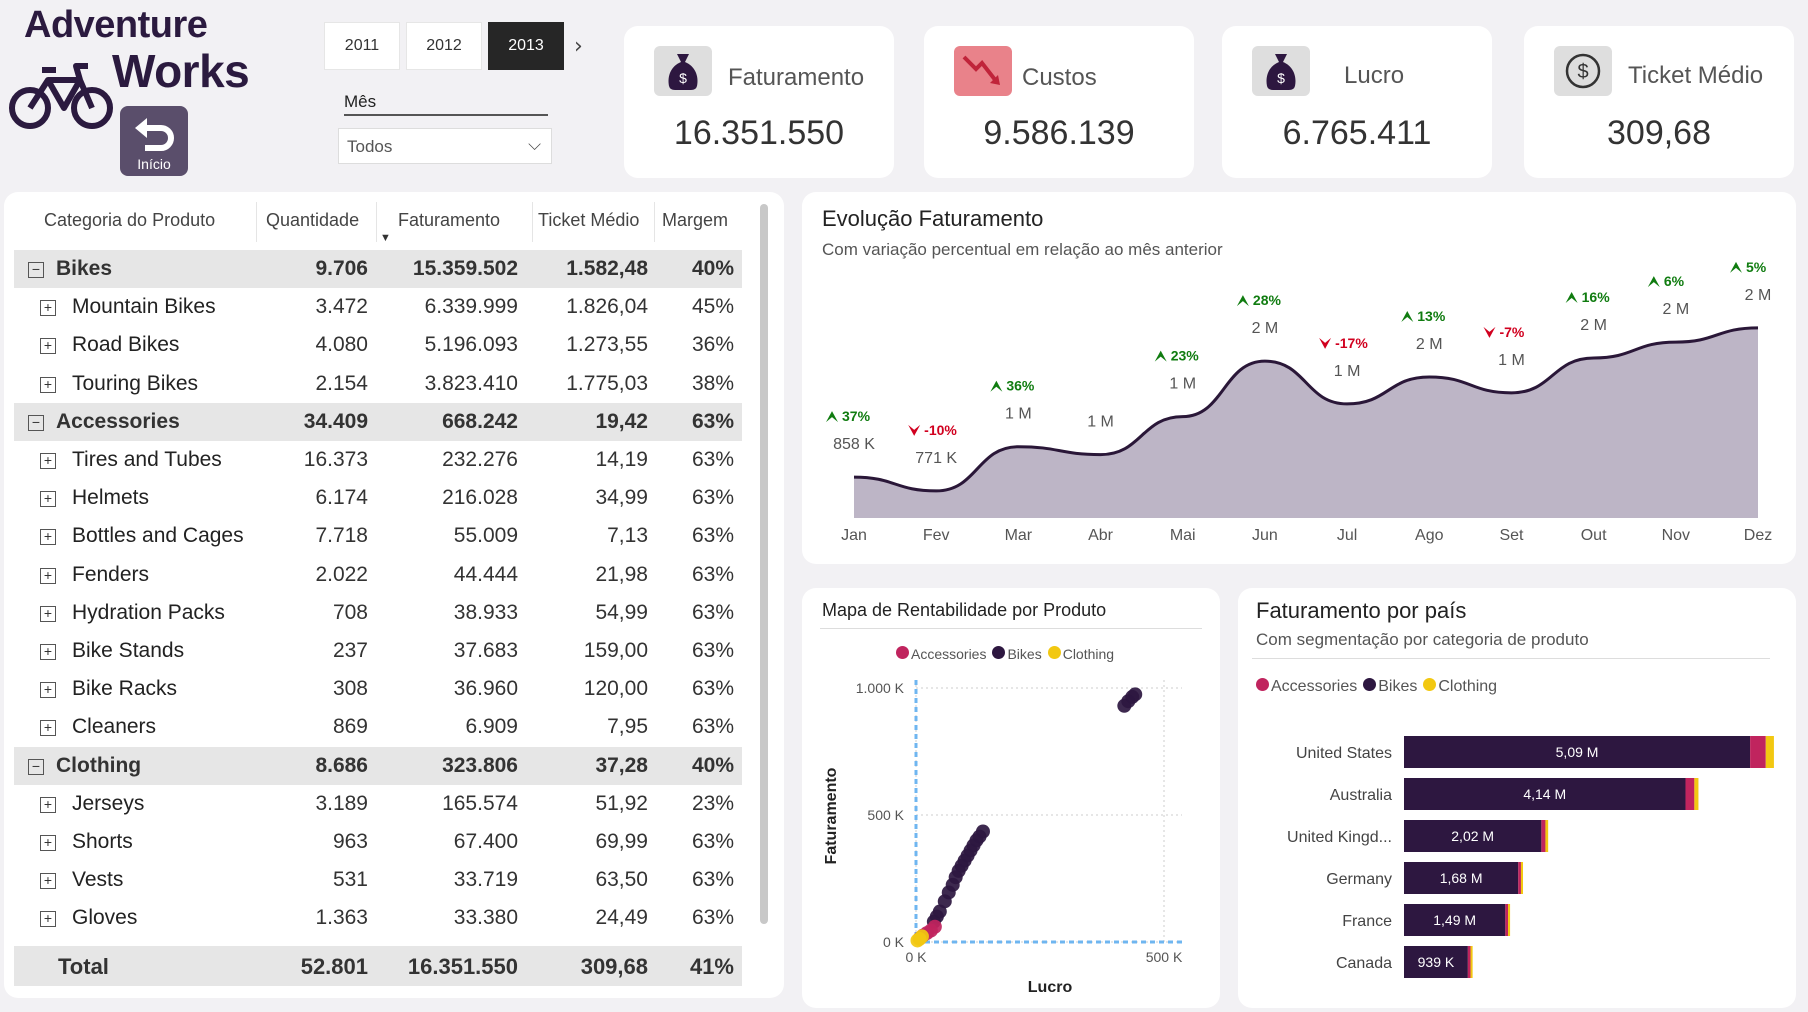 This screenshot has width=1808, height=1012. Describe the element at coordinates (1100, 422) in the screenshot. I see `data-label: 1 M` at that location.